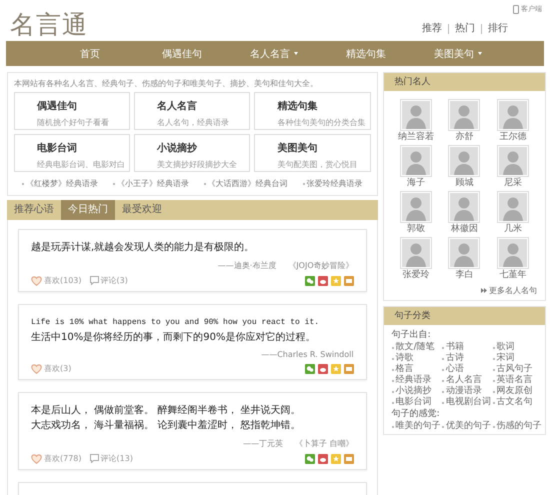 The width and height of the screenshot is (550, 495). I want to click on quote-text: 越是玩弄计谋,就越会发现人类的能力是有极限的。, so click(143, 247).